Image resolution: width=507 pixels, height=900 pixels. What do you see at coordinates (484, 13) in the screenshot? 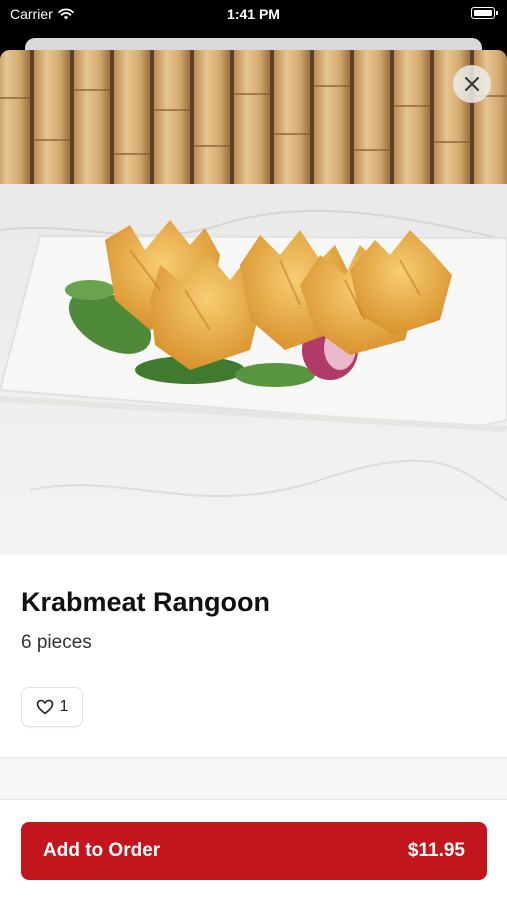
I see `battery-icon` at bounding box center [484, 13].